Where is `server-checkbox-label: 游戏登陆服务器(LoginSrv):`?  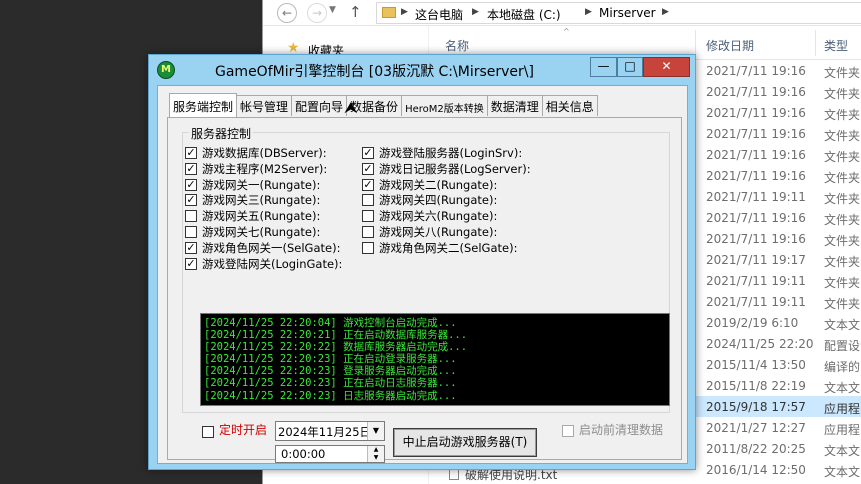 server-checkbox-label: 游戏登陆服务器(LoginSrv): is located at coordinates (451, 153).